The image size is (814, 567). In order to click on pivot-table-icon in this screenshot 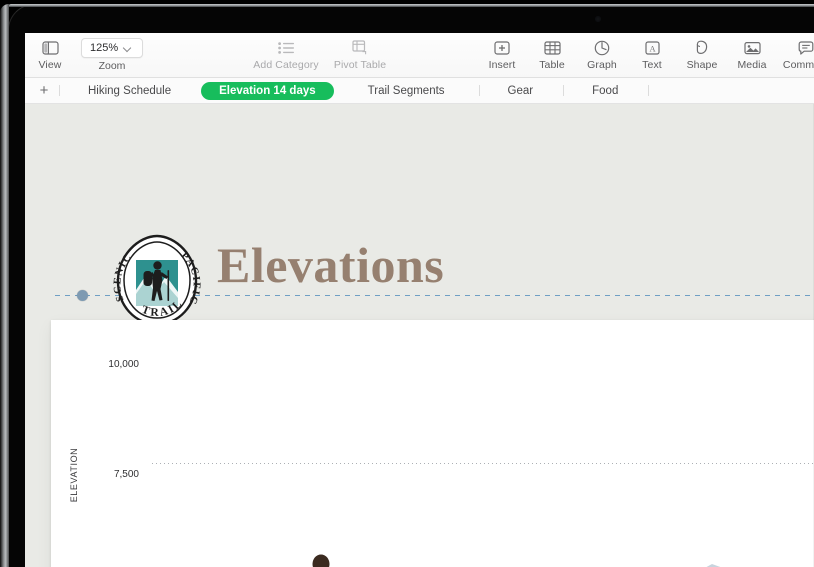, I will do `click(360, 47)`.